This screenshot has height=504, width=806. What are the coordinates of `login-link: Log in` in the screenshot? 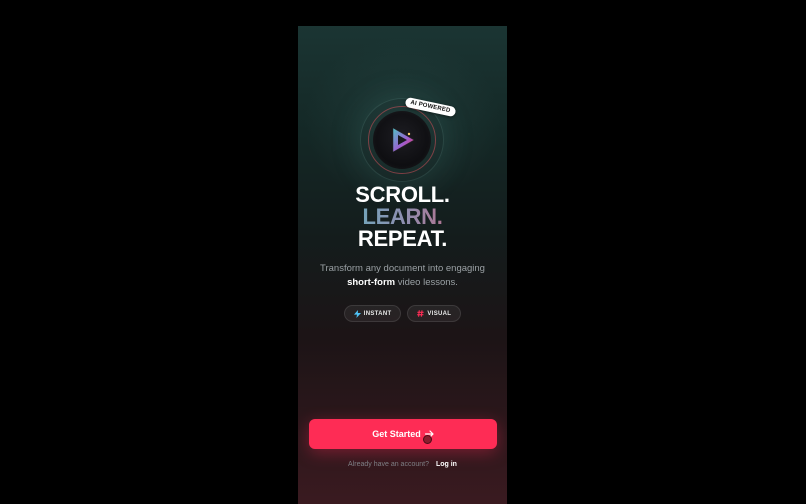 It's located at (446, 464).